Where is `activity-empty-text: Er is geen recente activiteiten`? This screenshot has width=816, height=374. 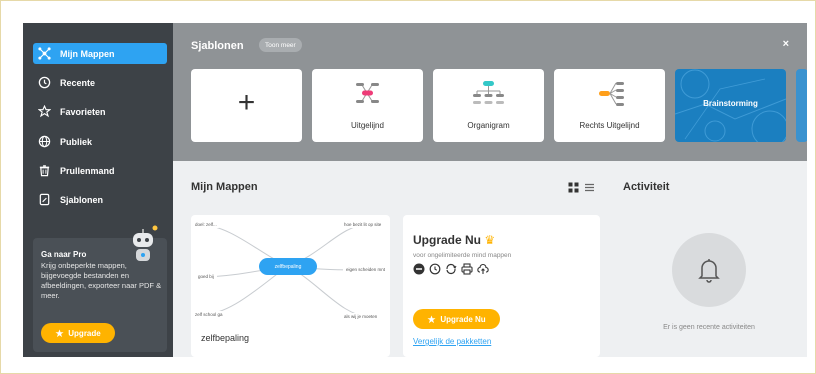 activity-empty-text: Er is geen recente activiteiten is located at coordinates (709, 327).